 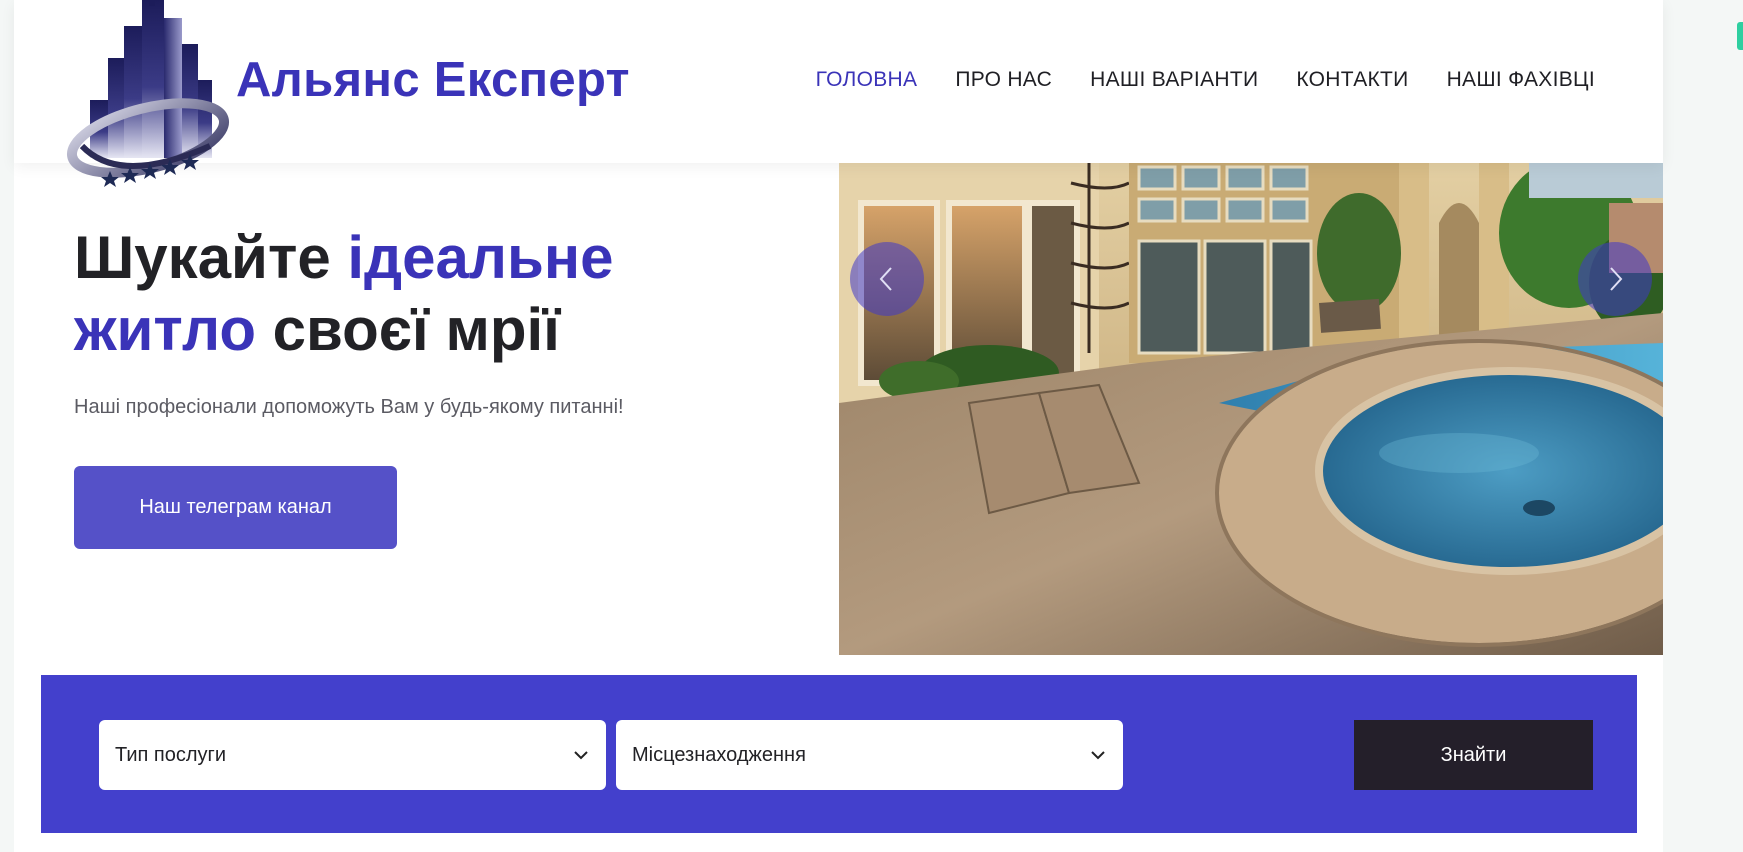 I want to click on side-widget-tab, so click(x=1740, y=36).